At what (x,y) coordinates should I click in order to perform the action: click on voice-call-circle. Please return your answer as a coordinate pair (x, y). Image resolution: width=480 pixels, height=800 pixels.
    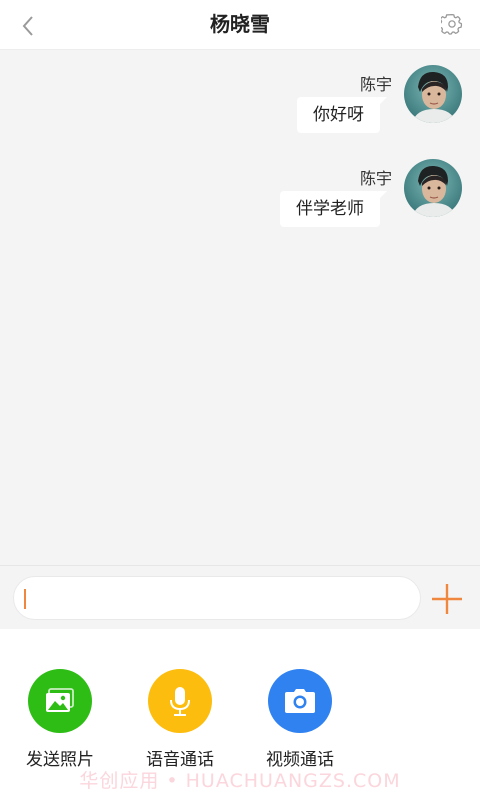
    Looking at the image, I should click on (180, 701).